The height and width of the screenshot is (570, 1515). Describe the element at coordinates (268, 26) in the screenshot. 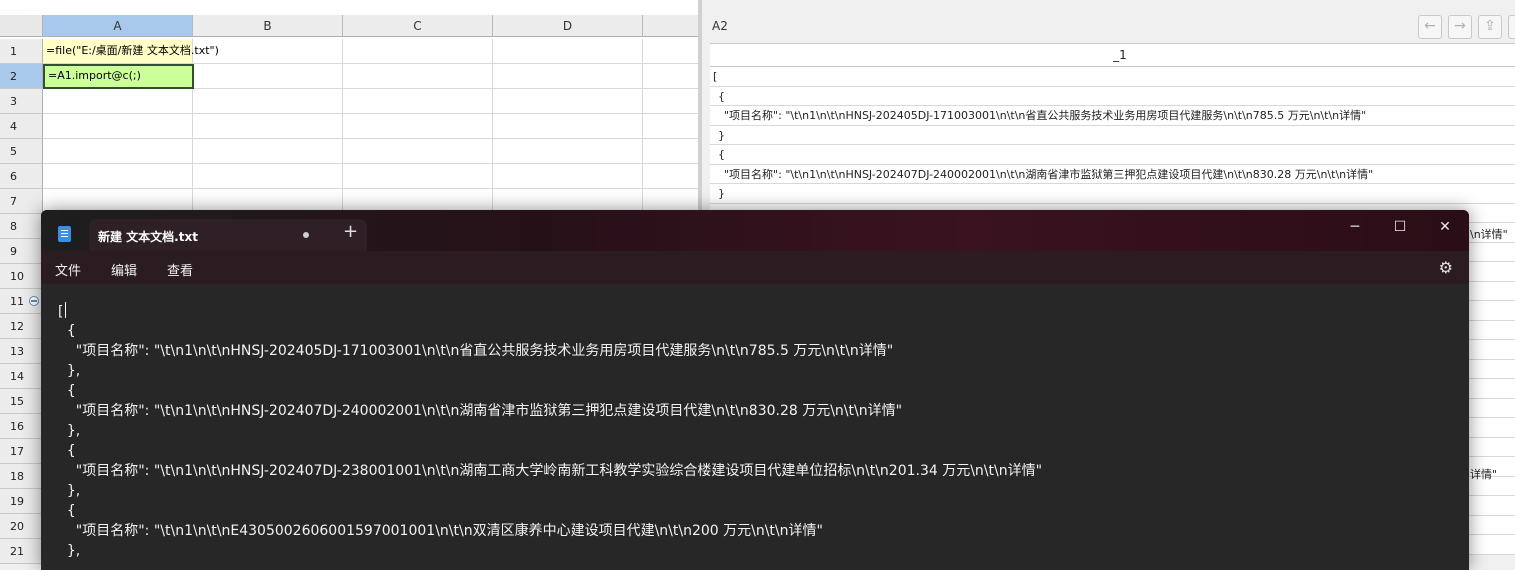

I see `column-header-b: B` at that location.